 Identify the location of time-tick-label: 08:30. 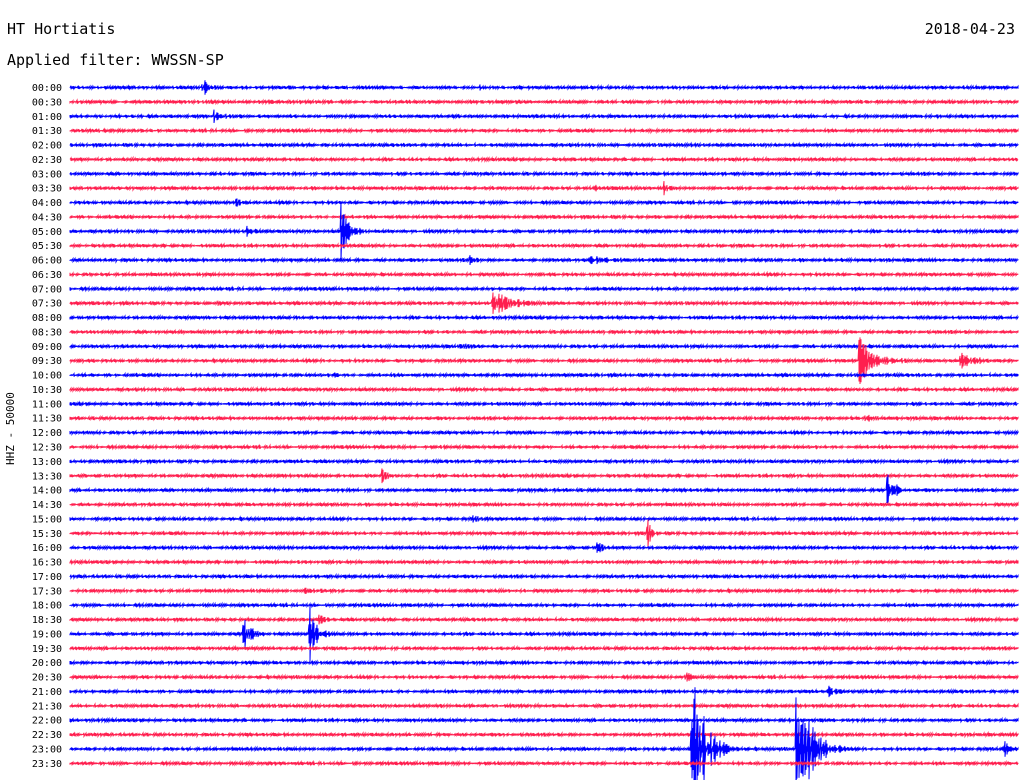
(47, 332).